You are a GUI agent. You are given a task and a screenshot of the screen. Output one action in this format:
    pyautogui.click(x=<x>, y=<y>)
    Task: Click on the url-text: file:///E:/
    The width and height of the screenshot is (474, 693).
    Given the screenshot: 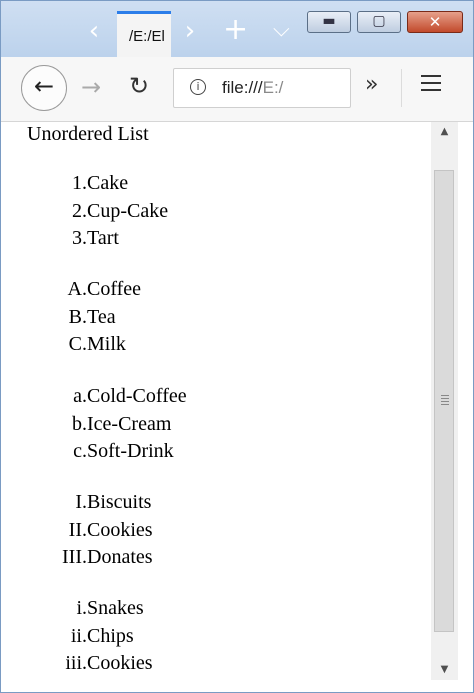 What is the action you would take?
    pyautogui.click(x=252, y=88)
    